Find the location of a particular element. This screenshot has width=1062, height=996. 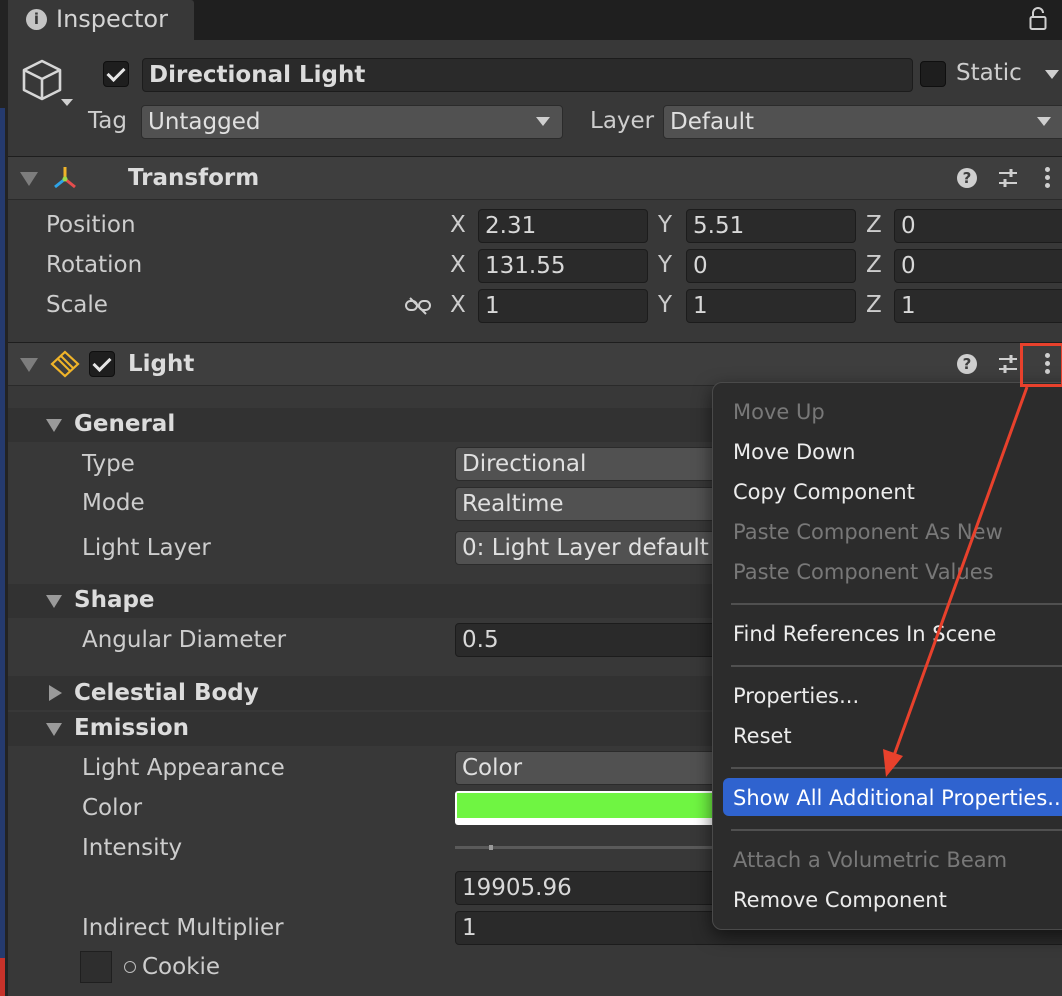

layer-label: Layer is located at coordinates (622, 121).